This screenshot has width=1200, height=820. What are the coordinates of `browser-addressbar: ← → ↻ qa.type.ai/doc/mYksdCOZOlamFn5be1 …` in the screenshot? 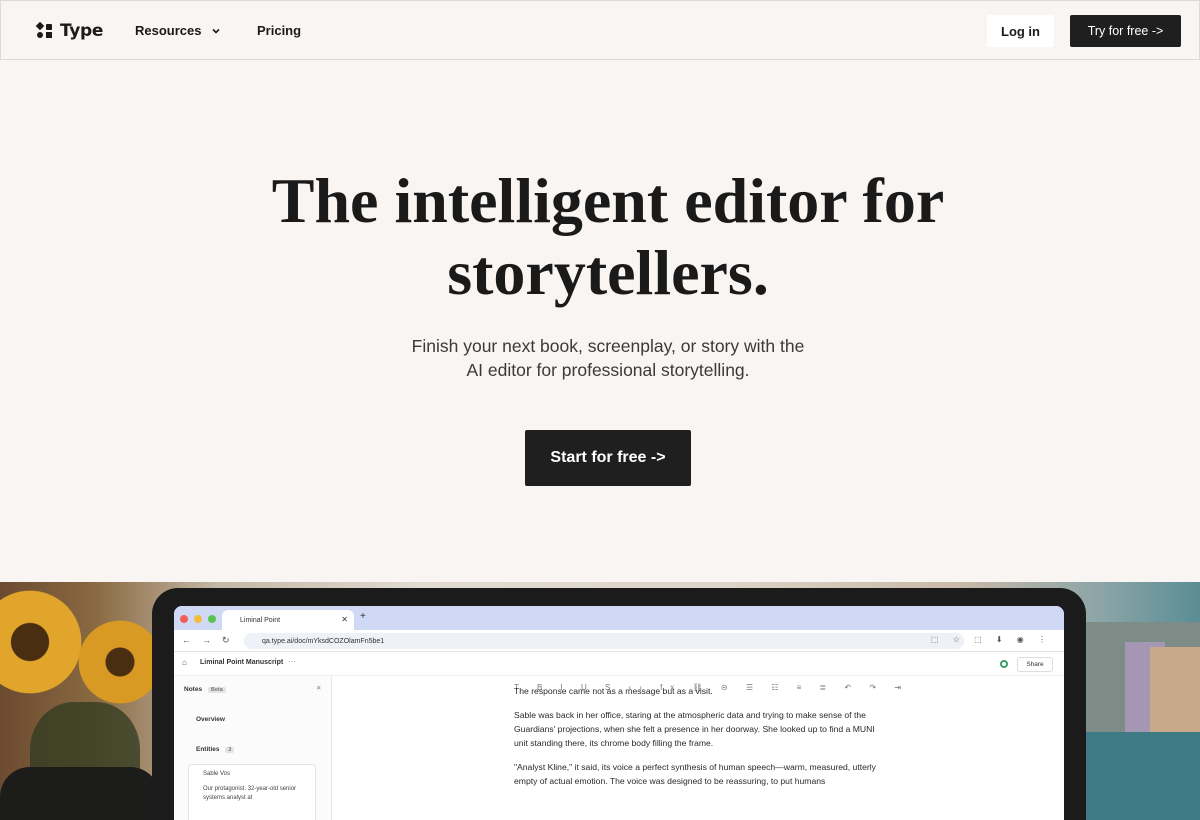 It's located at (619, 641).